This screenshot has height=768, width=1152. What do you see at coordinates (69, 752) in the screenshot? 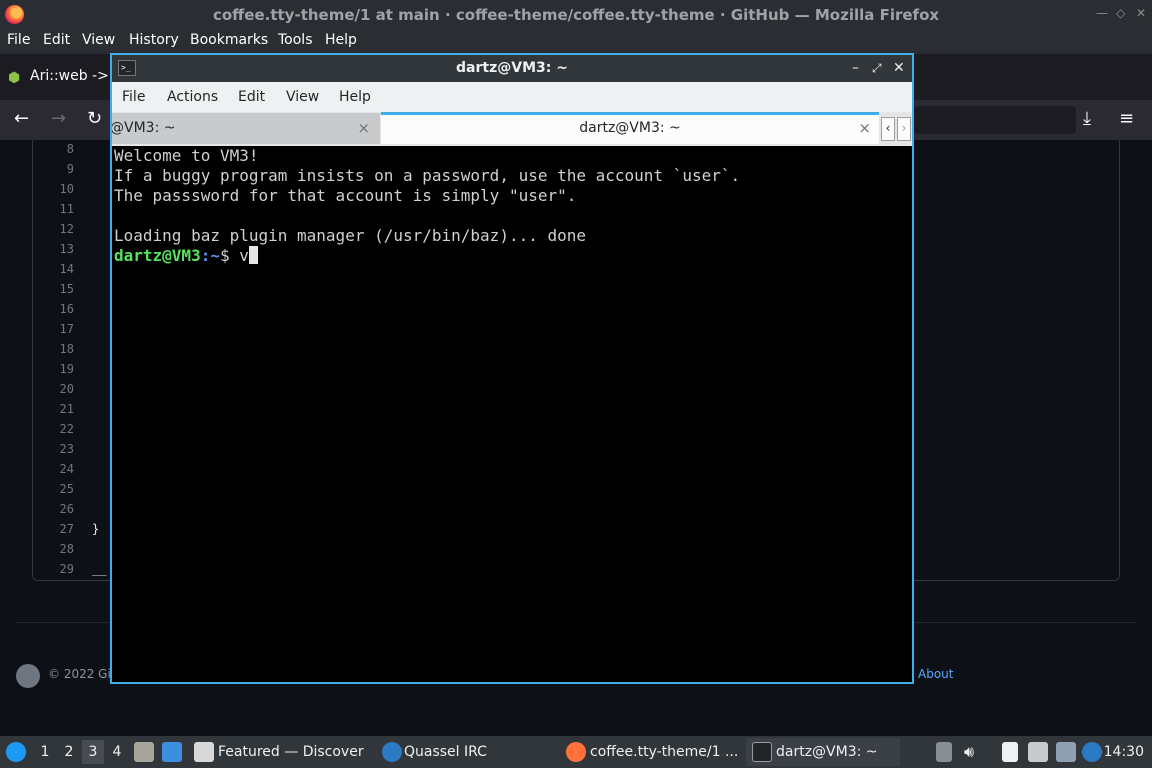
I see `desktop-2: 2` at bounding box center [69, 752].